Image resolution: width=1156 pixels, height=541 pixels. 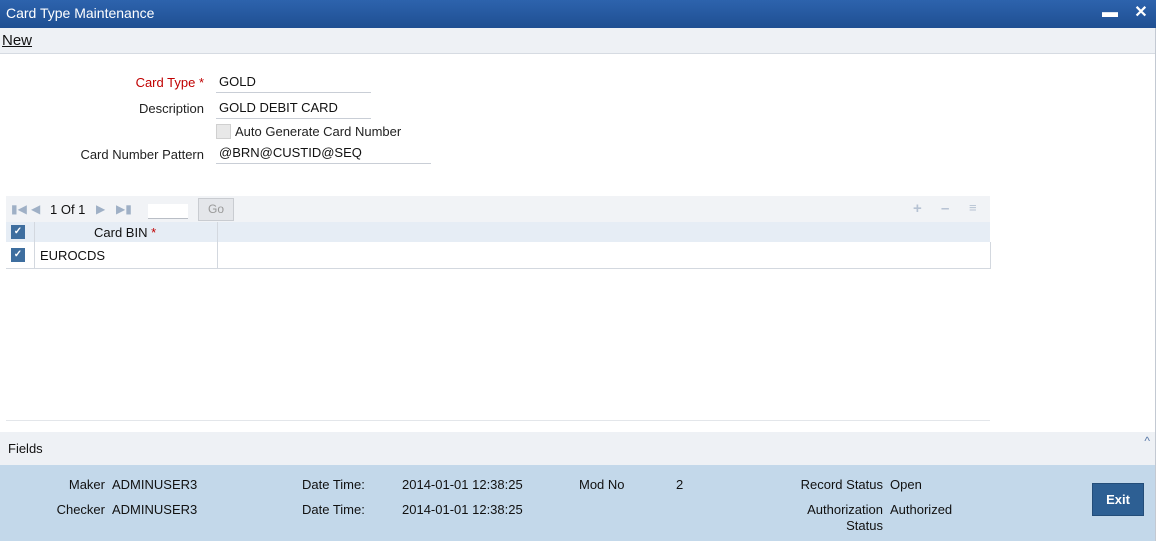 I want to click on card-bin-column-header: Card BIN *, so click(x=125, y=232).